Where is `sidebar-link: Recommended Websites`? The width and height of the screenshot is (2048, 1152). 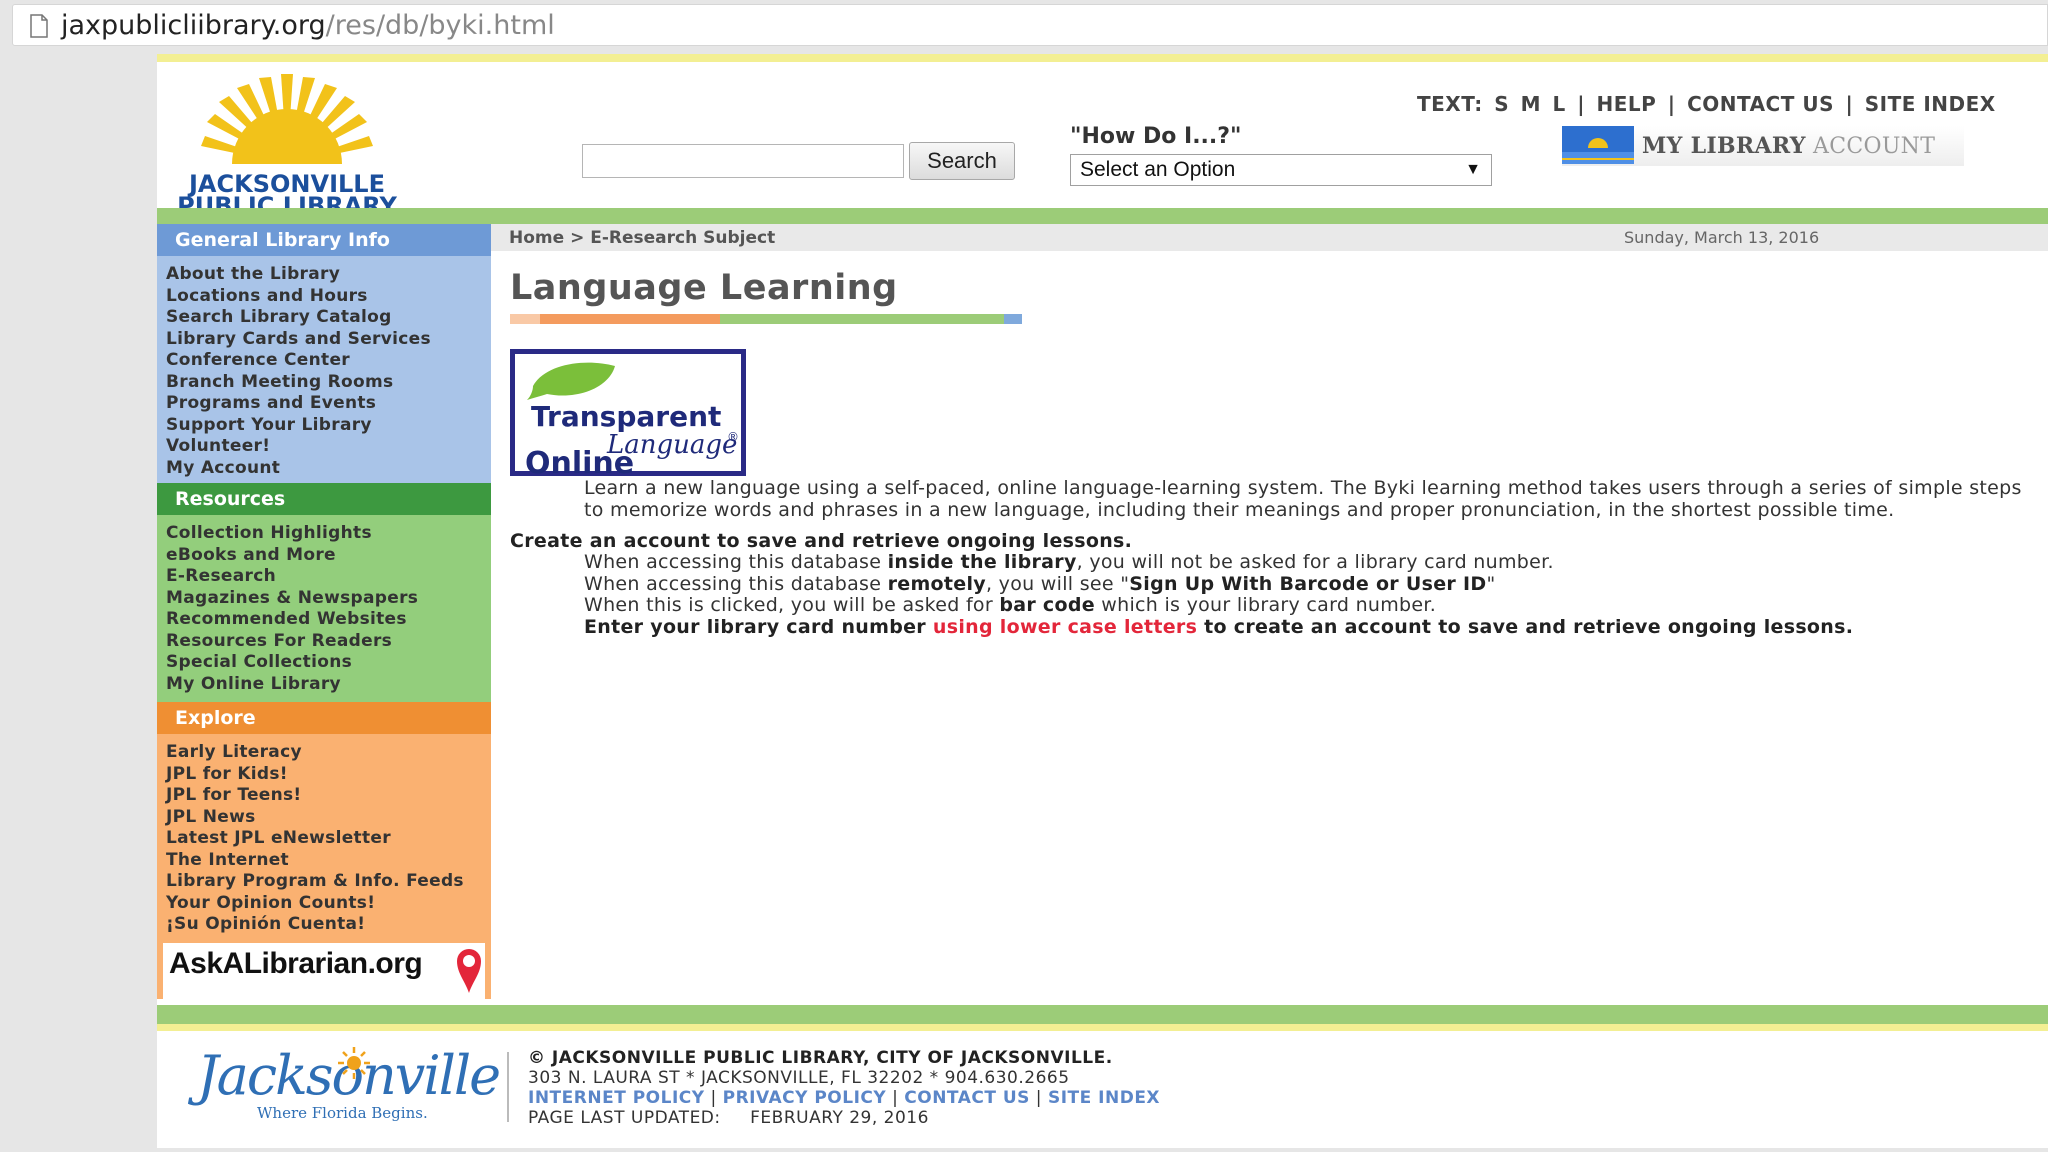
sidebar-link: Recommended Websites is located at coordinates (328, 620).